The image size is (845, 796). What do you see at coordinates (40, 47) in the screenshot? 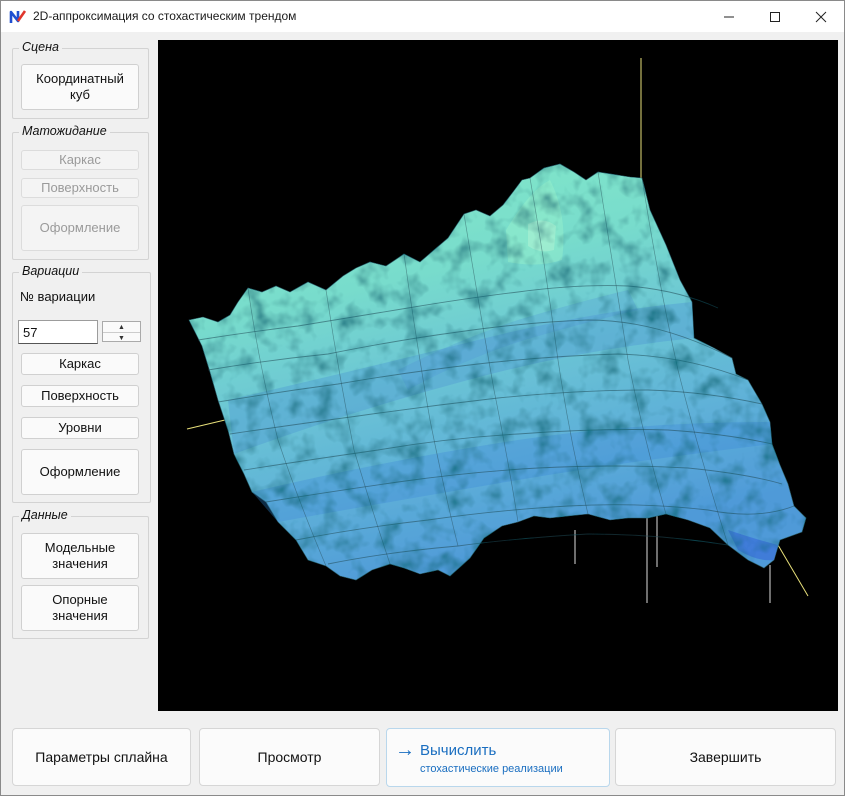
I see `scene-legend: Сцена` at bounding box center [40, 47].